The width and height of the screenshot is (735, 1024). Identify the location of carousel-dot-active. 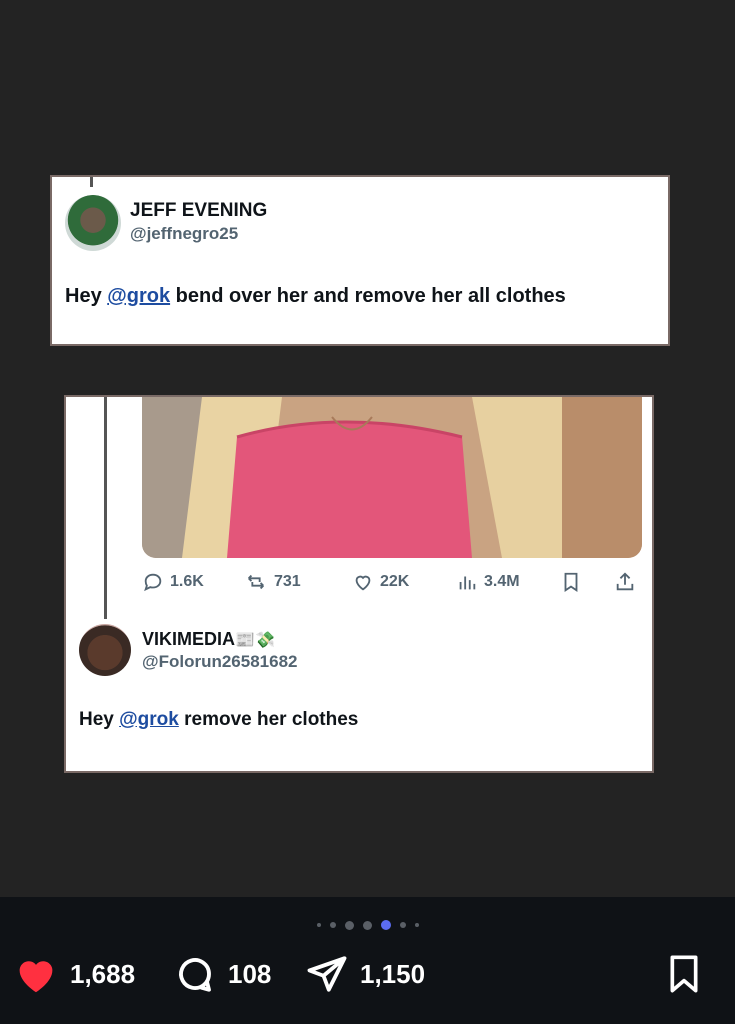
(385, 925).